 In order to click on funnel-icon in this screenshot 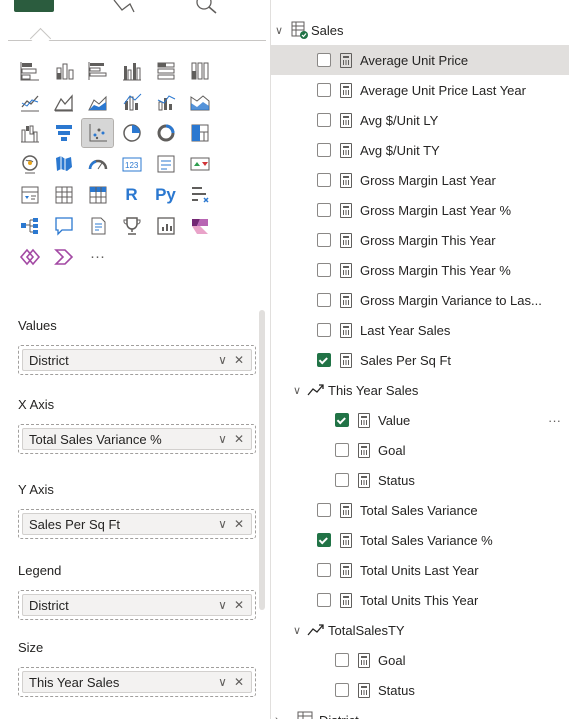, I will do `click(63, 133)`.